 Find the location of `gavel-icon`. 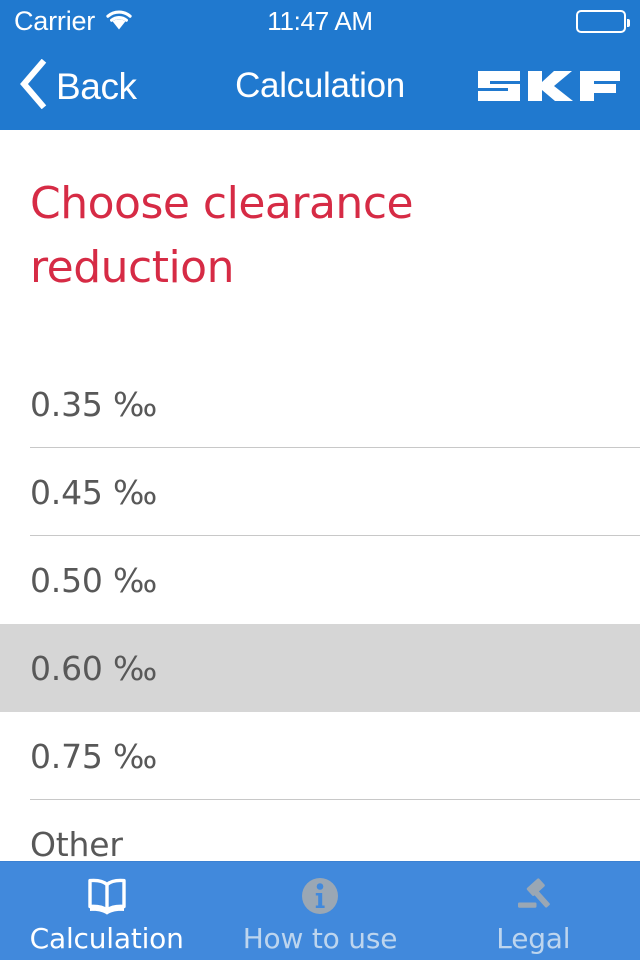

gavel-icon is located at coordinates (533, 896).